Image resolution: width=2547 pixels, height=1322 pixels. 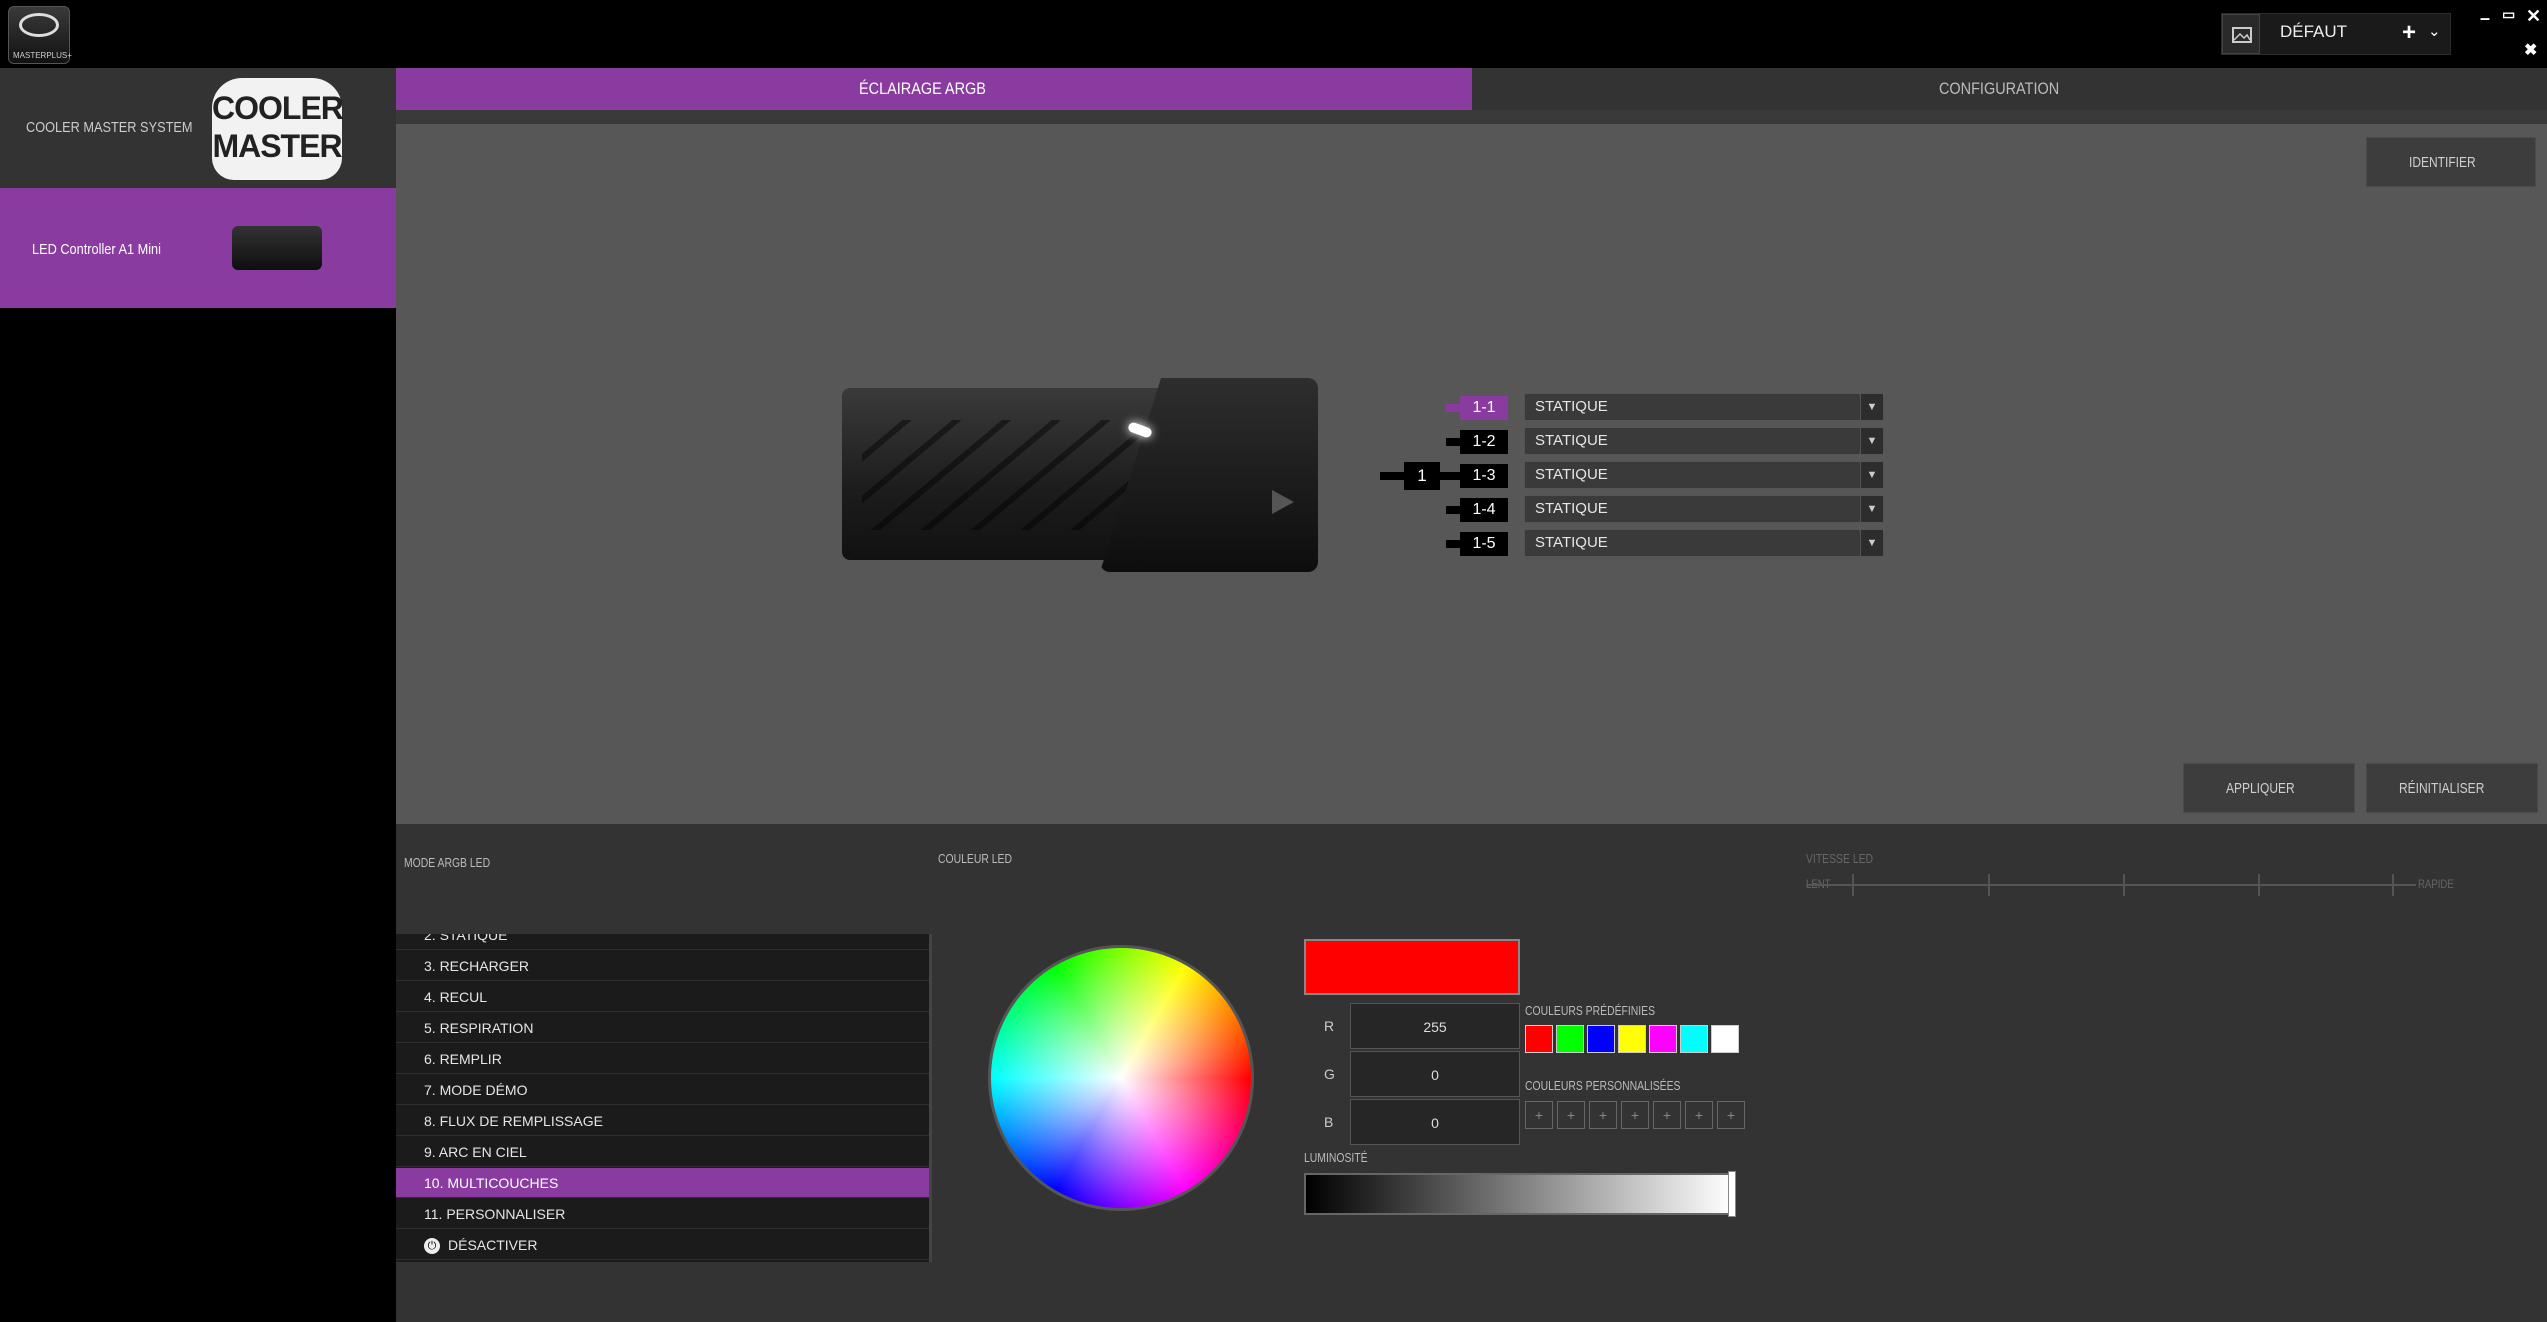 What do you see at coordinates (1121, 1078) in the screenshot?
I see `color-wheel` at bounding box center [1121, 1078].